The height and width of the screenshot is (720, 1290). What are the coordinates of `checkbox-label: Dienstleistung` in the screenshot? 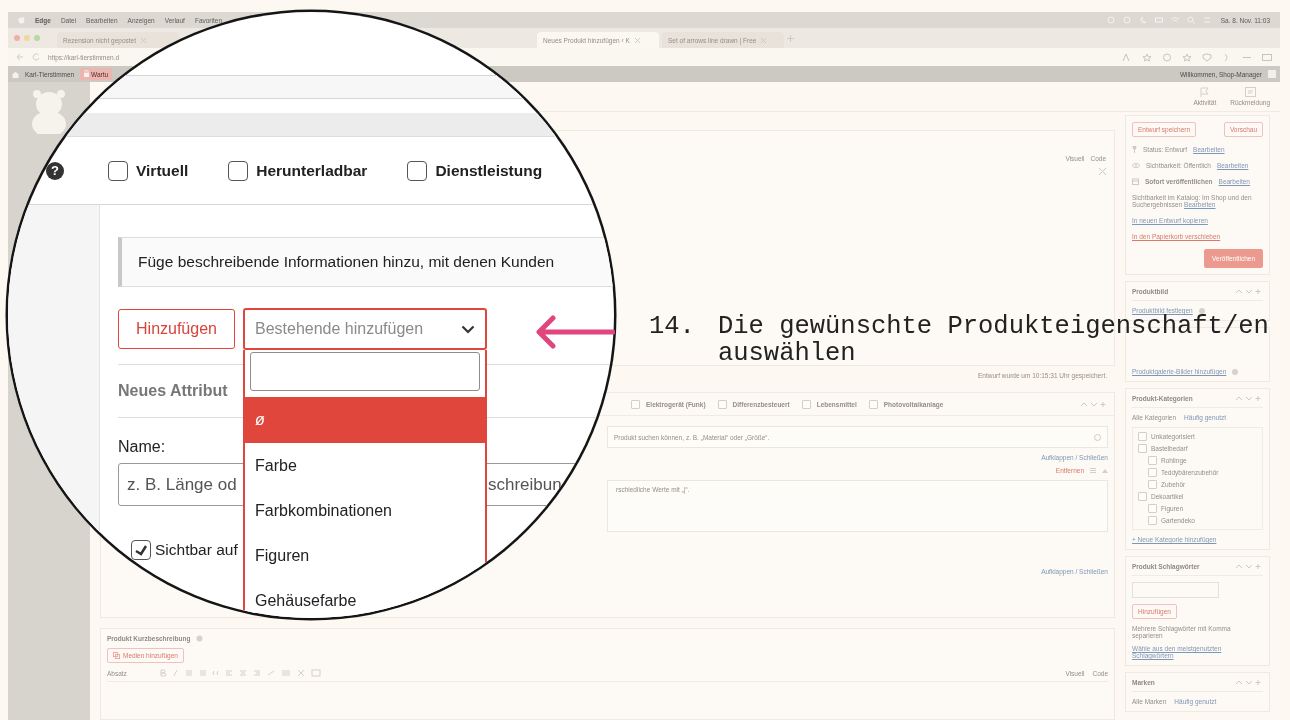 It's located at (489, 170).